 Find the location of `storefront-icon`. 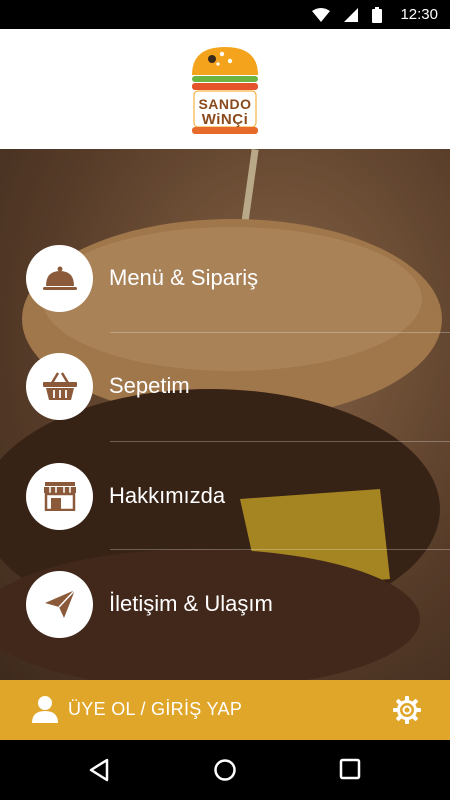

storefront-icon is located at coordinates (59, 496).